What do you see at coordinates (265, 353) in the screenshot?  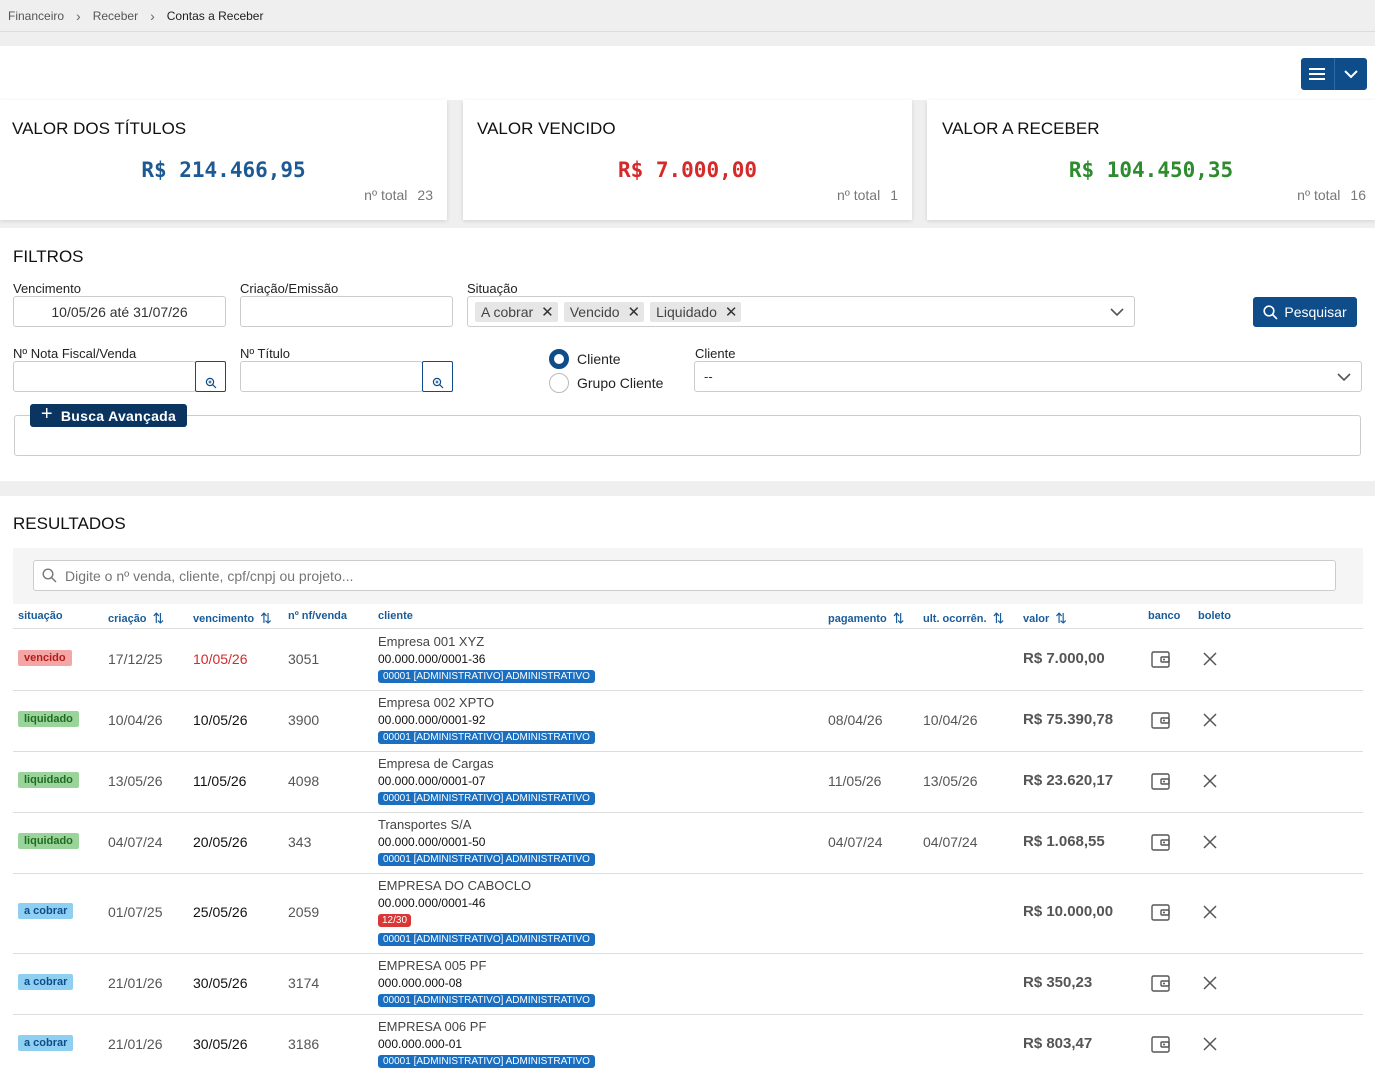 I see `titulo-label: Nº Título` at bounding box center [265, 353].